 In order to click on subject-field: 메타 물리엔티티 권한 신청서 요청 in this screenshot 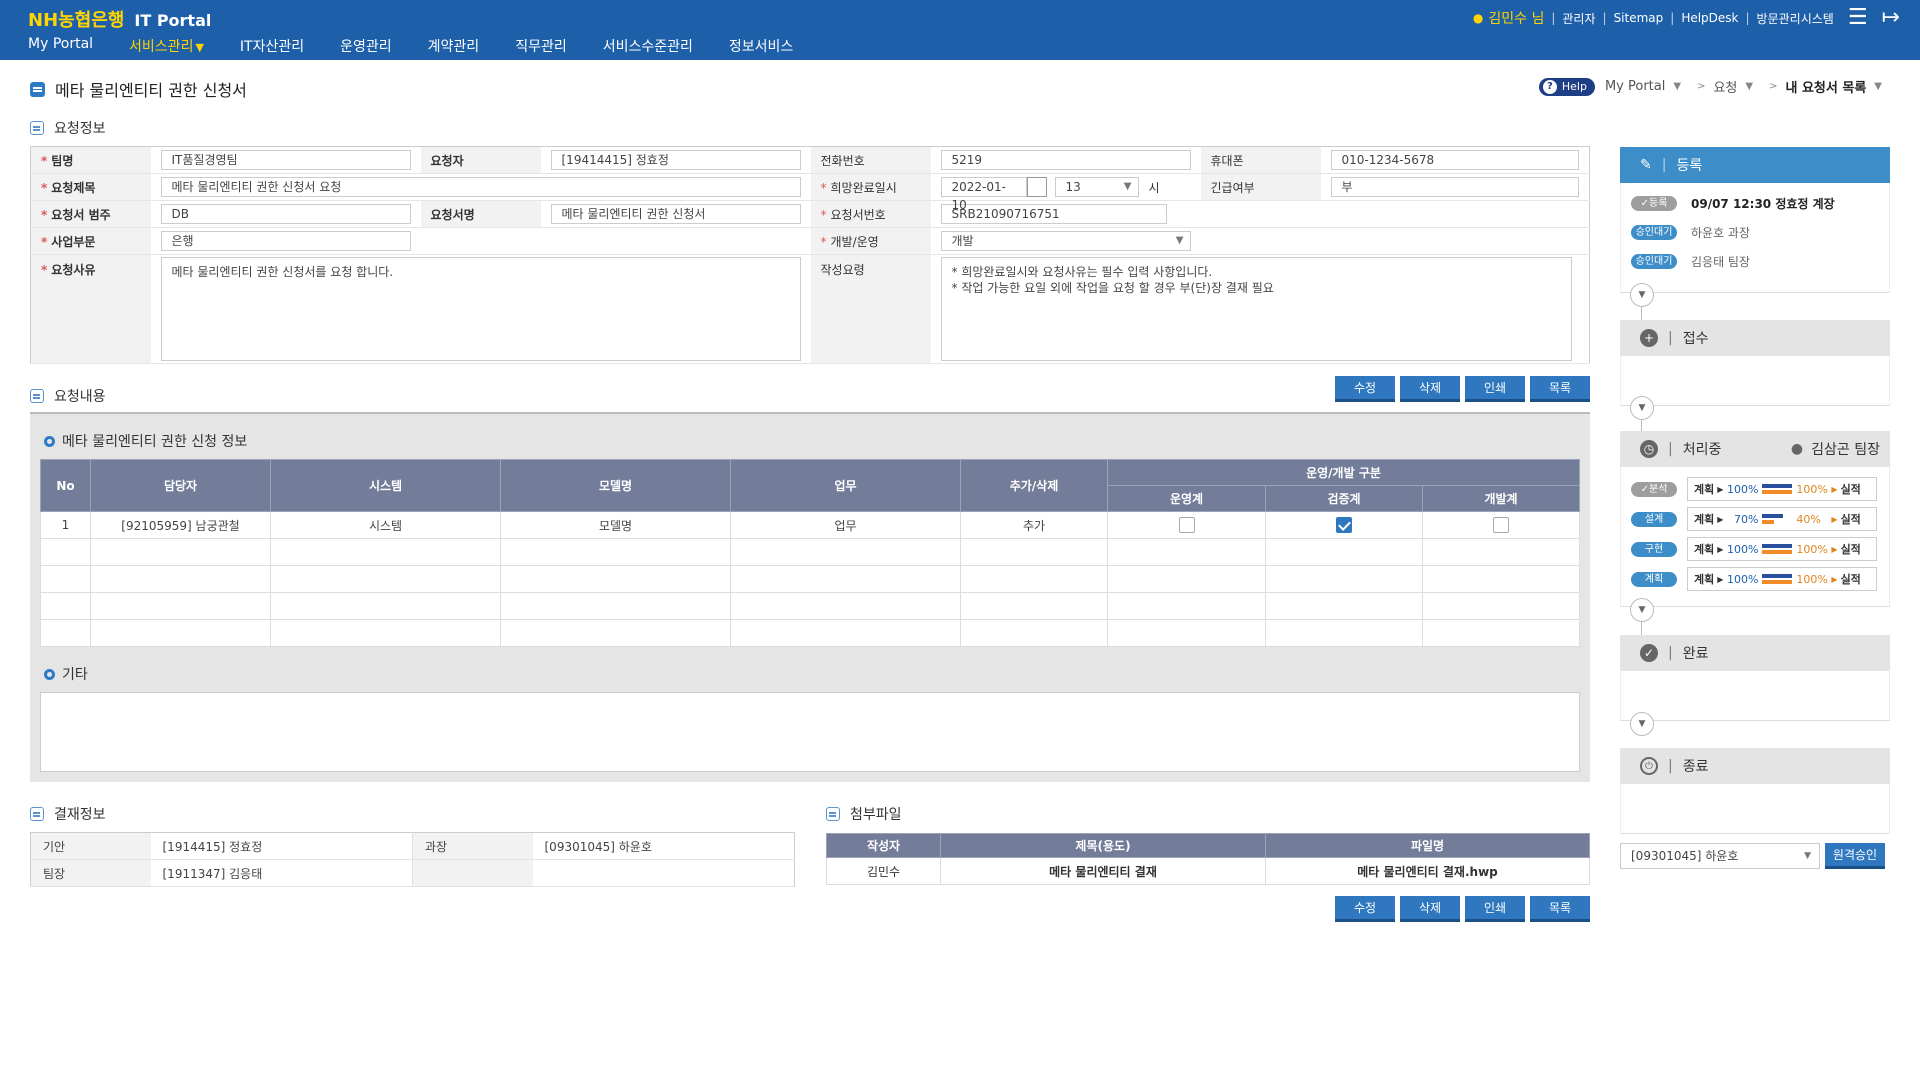, I will do `click(480, 187)`.